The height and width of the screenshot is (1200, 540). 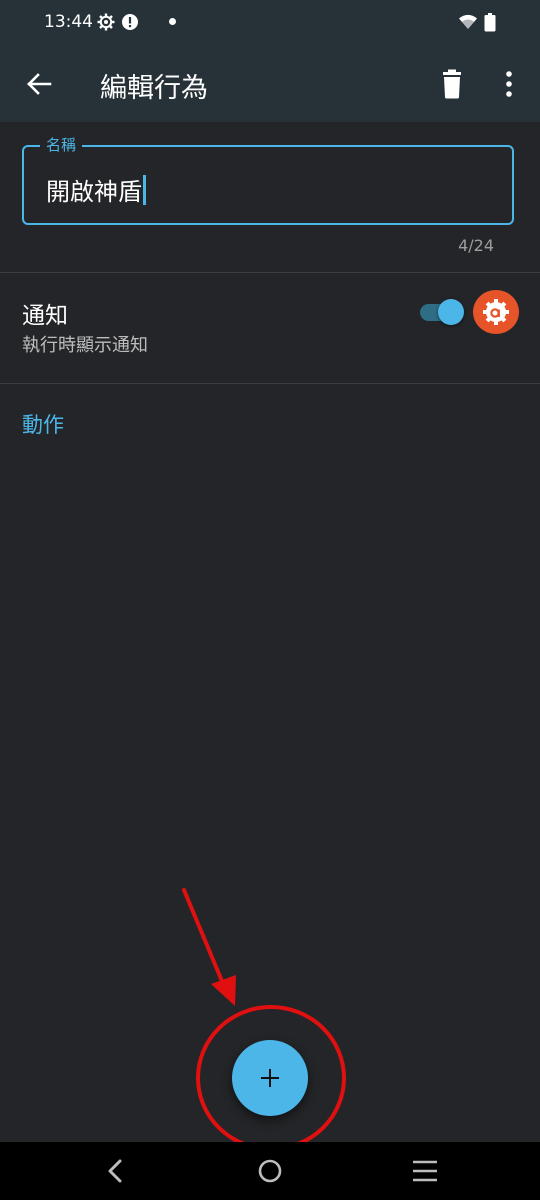 What do you see at coordinates (451, 312) in the screenshot?
I see `toggle-thumb` at bounding box center [451, 312].